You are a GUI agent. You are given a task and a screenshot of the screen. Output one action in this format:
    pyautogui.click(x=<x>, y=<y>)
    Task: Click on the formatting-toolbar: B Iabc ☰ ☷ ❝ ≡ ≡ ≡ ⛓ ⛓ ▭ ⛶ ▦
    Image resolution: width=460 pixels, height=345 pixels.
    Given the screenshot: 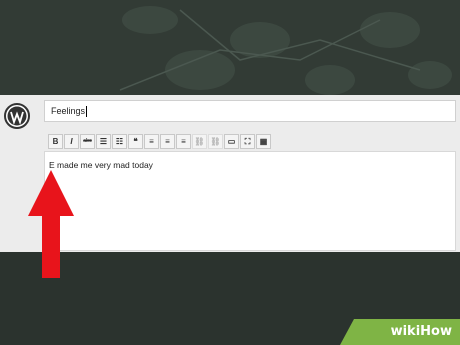 What is the action you would take?
    pyautogui.click(x=159, y=142)
    